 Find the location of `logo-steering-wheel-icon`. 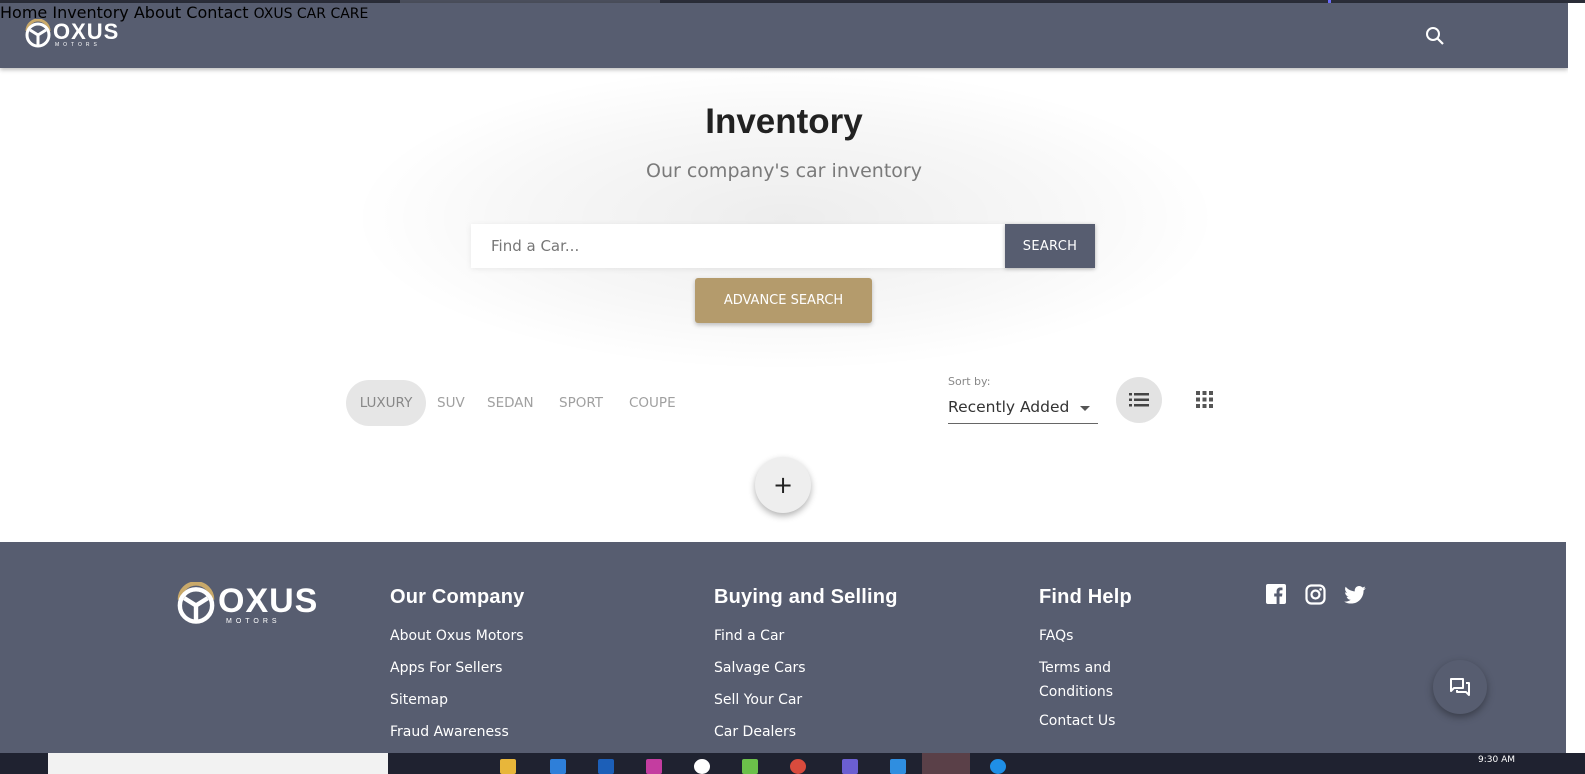

logo-steering-wheel-icon is located at coordinates (38, 33).